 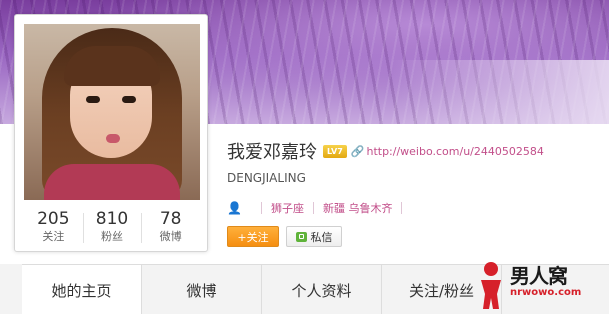 I want to click on message-button: 私信, so click(x=314, y=236).